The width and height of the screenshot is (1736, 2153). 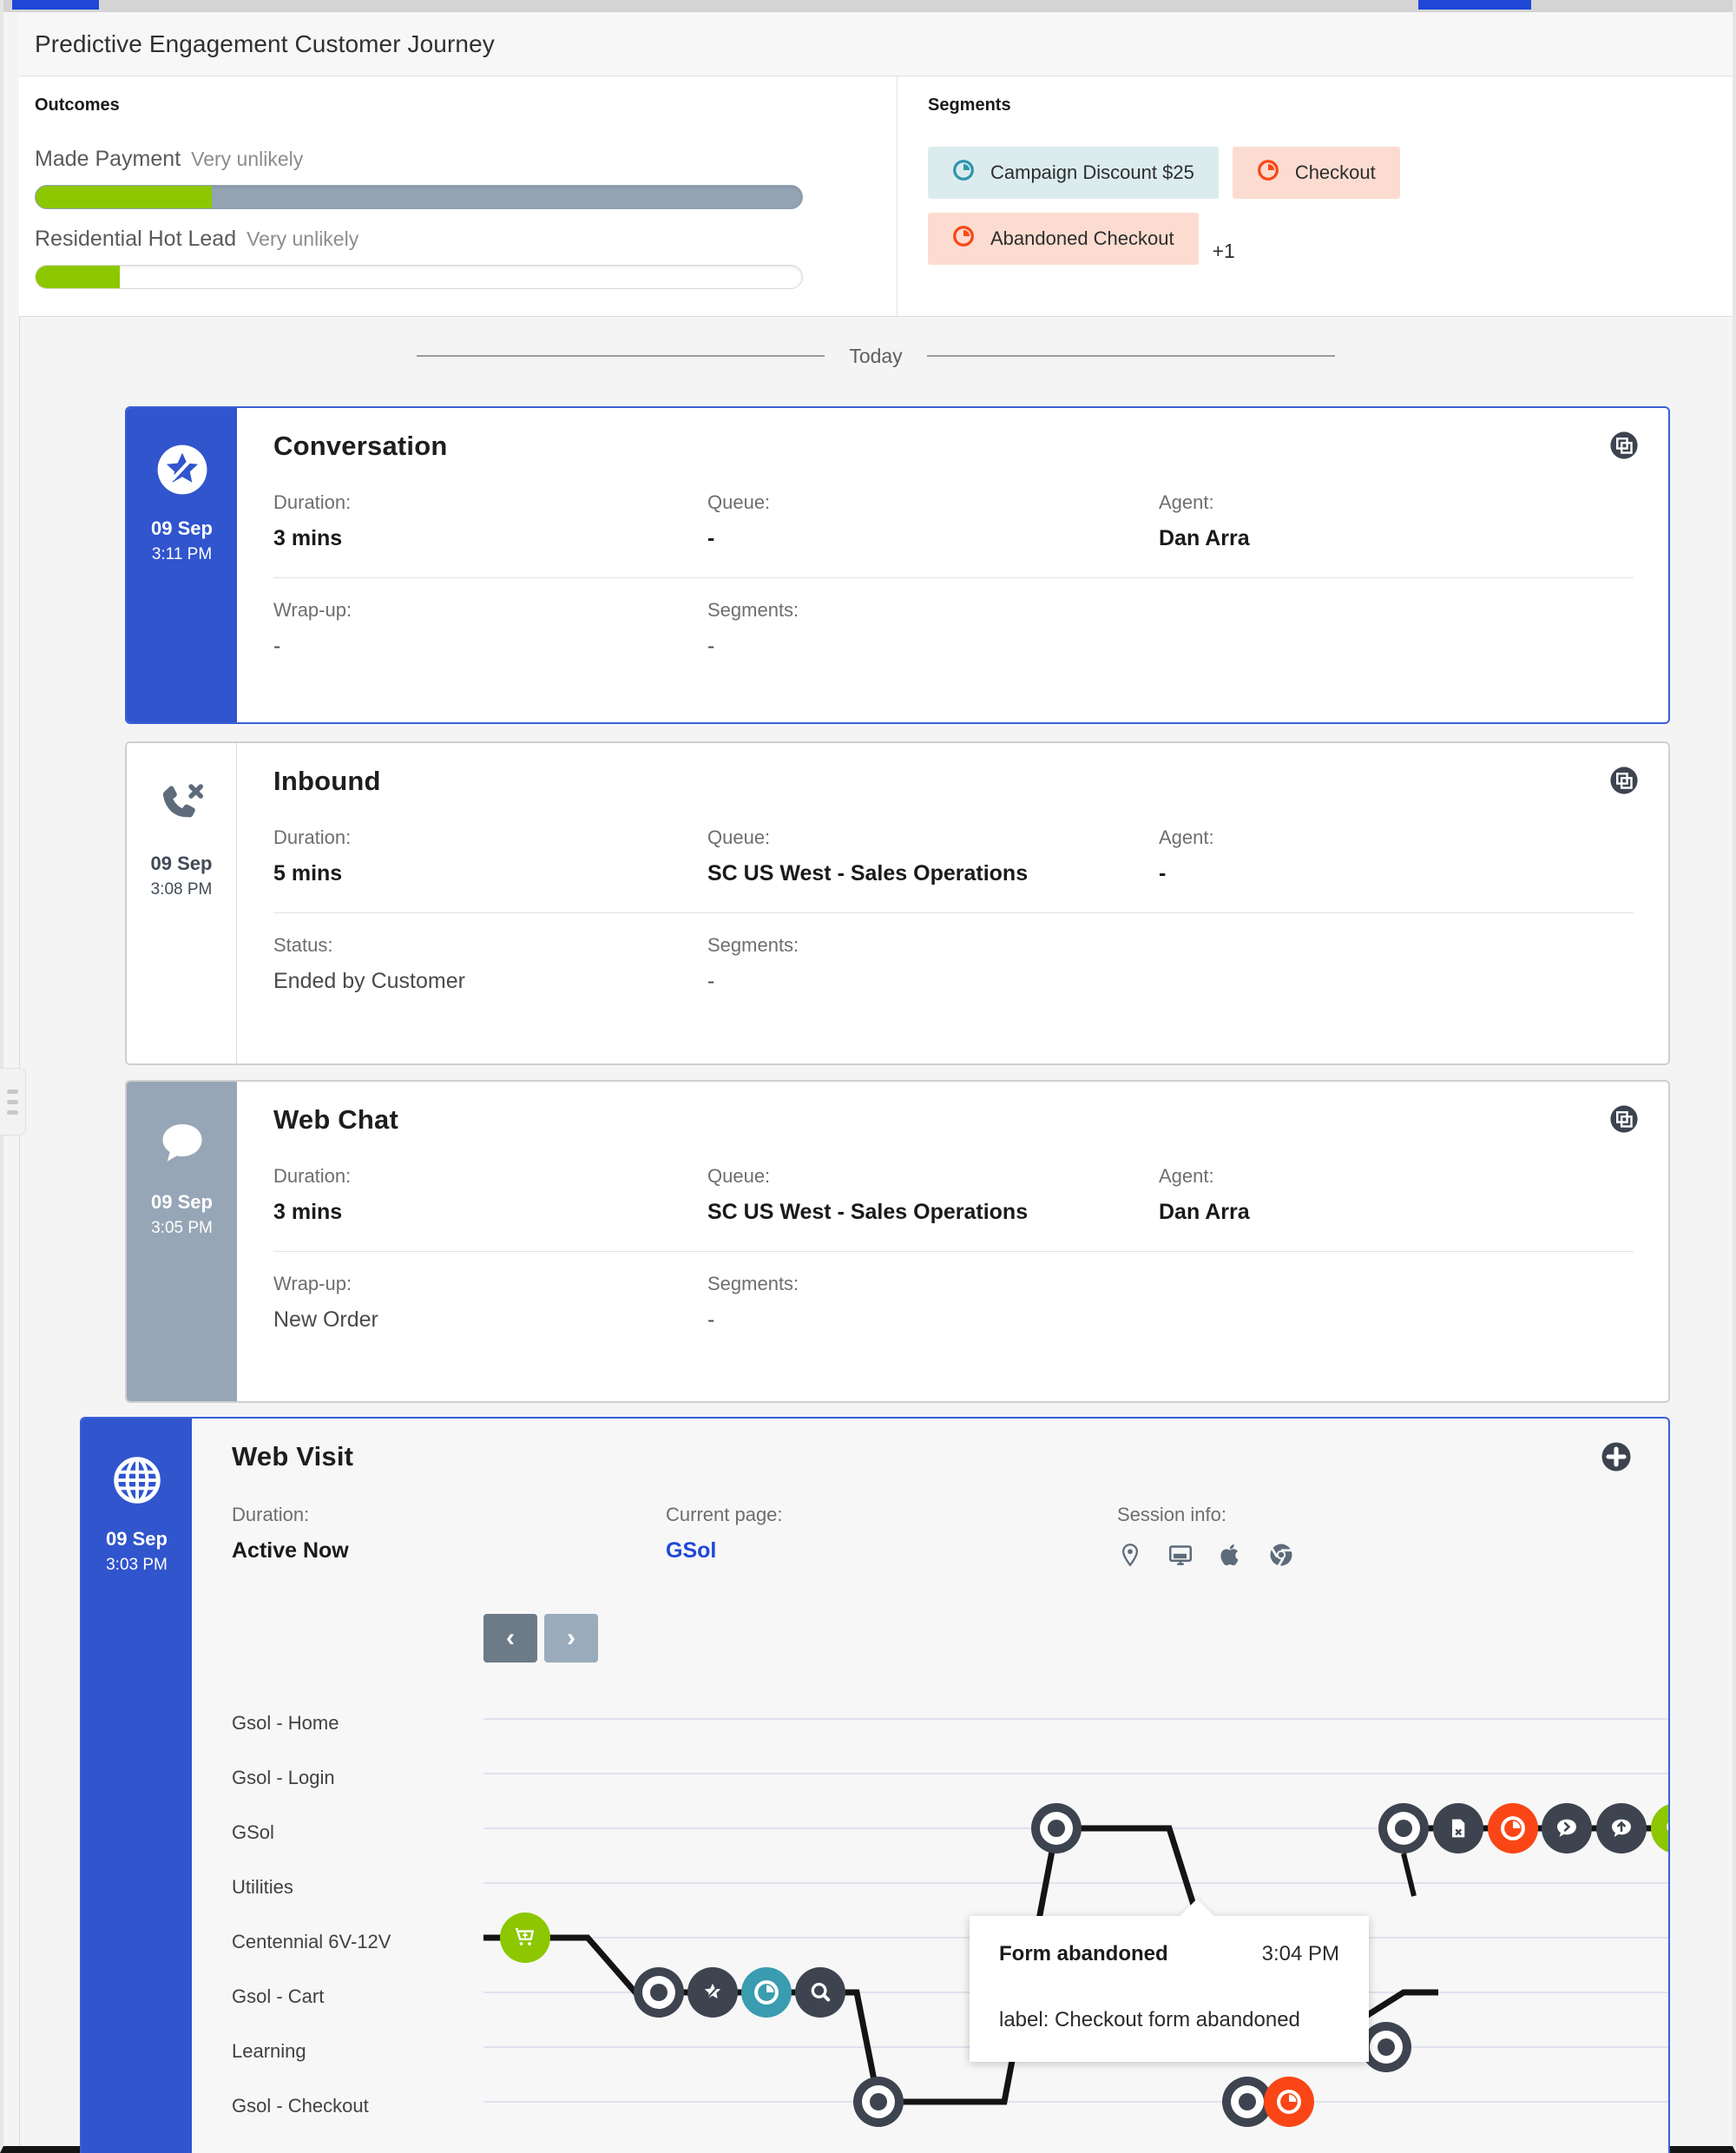 I want to click on chrome-icon, so click(x=1281, y=1557).